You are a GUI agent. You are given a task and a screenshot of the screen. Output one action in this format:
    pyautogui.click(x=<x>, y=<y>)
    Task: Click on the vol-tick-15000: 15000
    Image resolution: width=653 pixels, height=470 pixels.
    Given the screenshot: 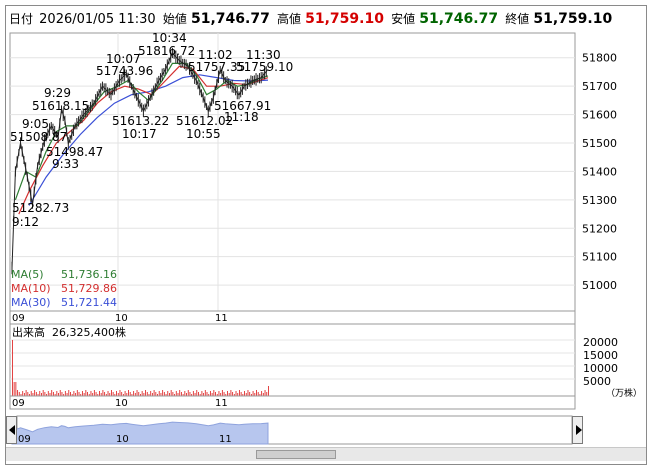 What is the action you would take?
    pyautogui.click(x=600, y=355)
    